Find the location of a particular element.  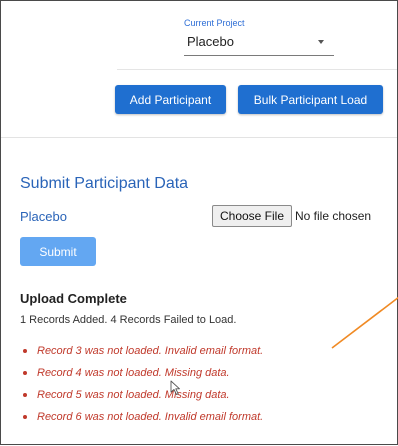

error-message: Record 5 was not loaded. Missing data. is located at coordinates (133, 395).